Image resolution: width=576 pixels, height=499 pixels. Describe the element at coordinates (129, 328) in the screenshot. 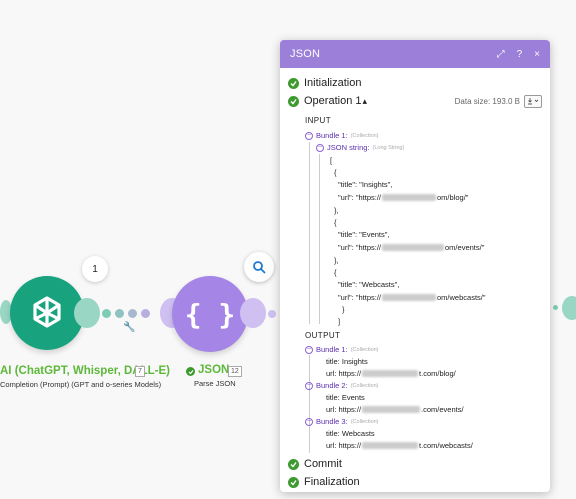

I see `wrench-icon: 🔧` at that location.